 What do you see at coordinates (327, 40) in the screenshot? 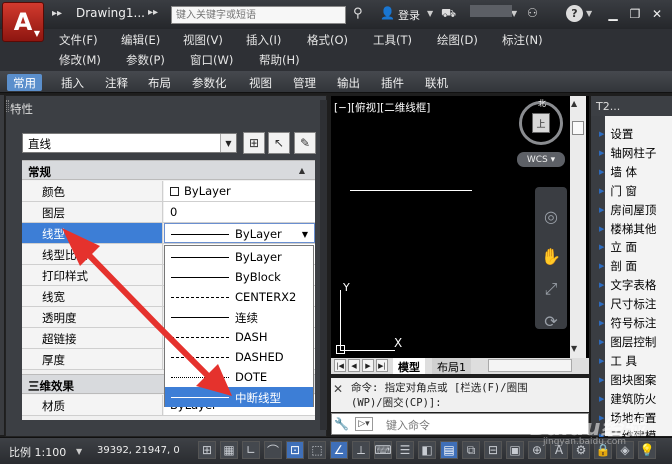
I see `menu-format: 格式(O)` at bounding box center [327, 40].